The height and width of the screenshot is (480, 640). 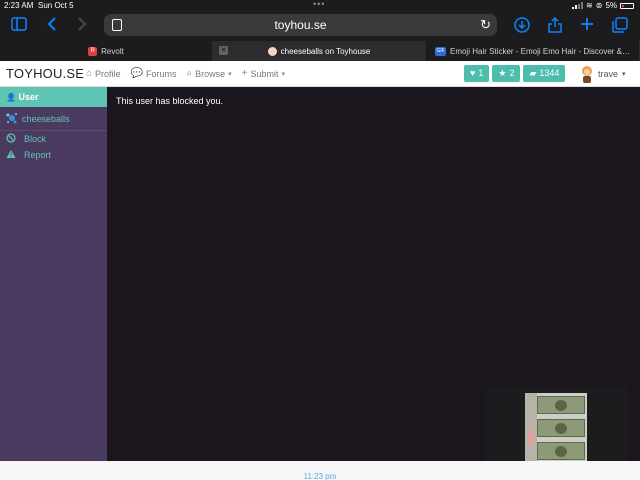 What do you see at coordinates (45, 73) in the screenshot?
I see `site-logo: TOYHOU.SE` at bounding box center [45, 73].